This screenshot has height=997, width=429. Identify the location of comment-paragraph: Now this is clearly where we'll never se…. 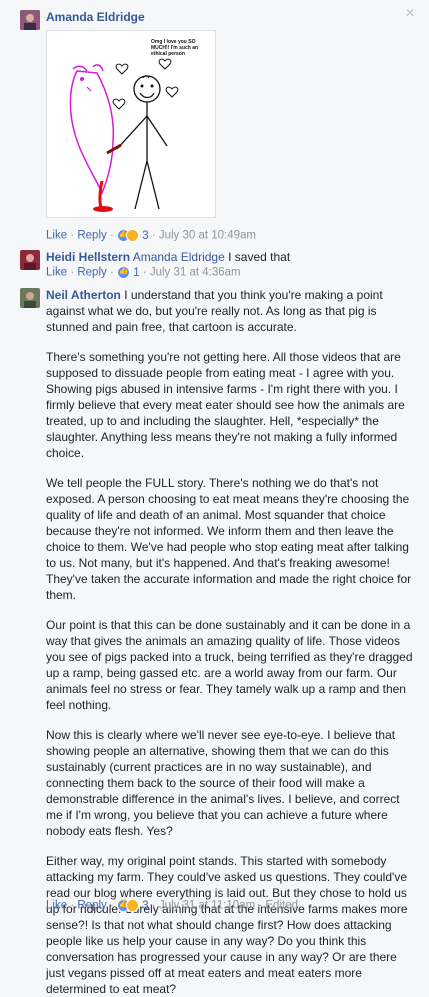
(223, 783).